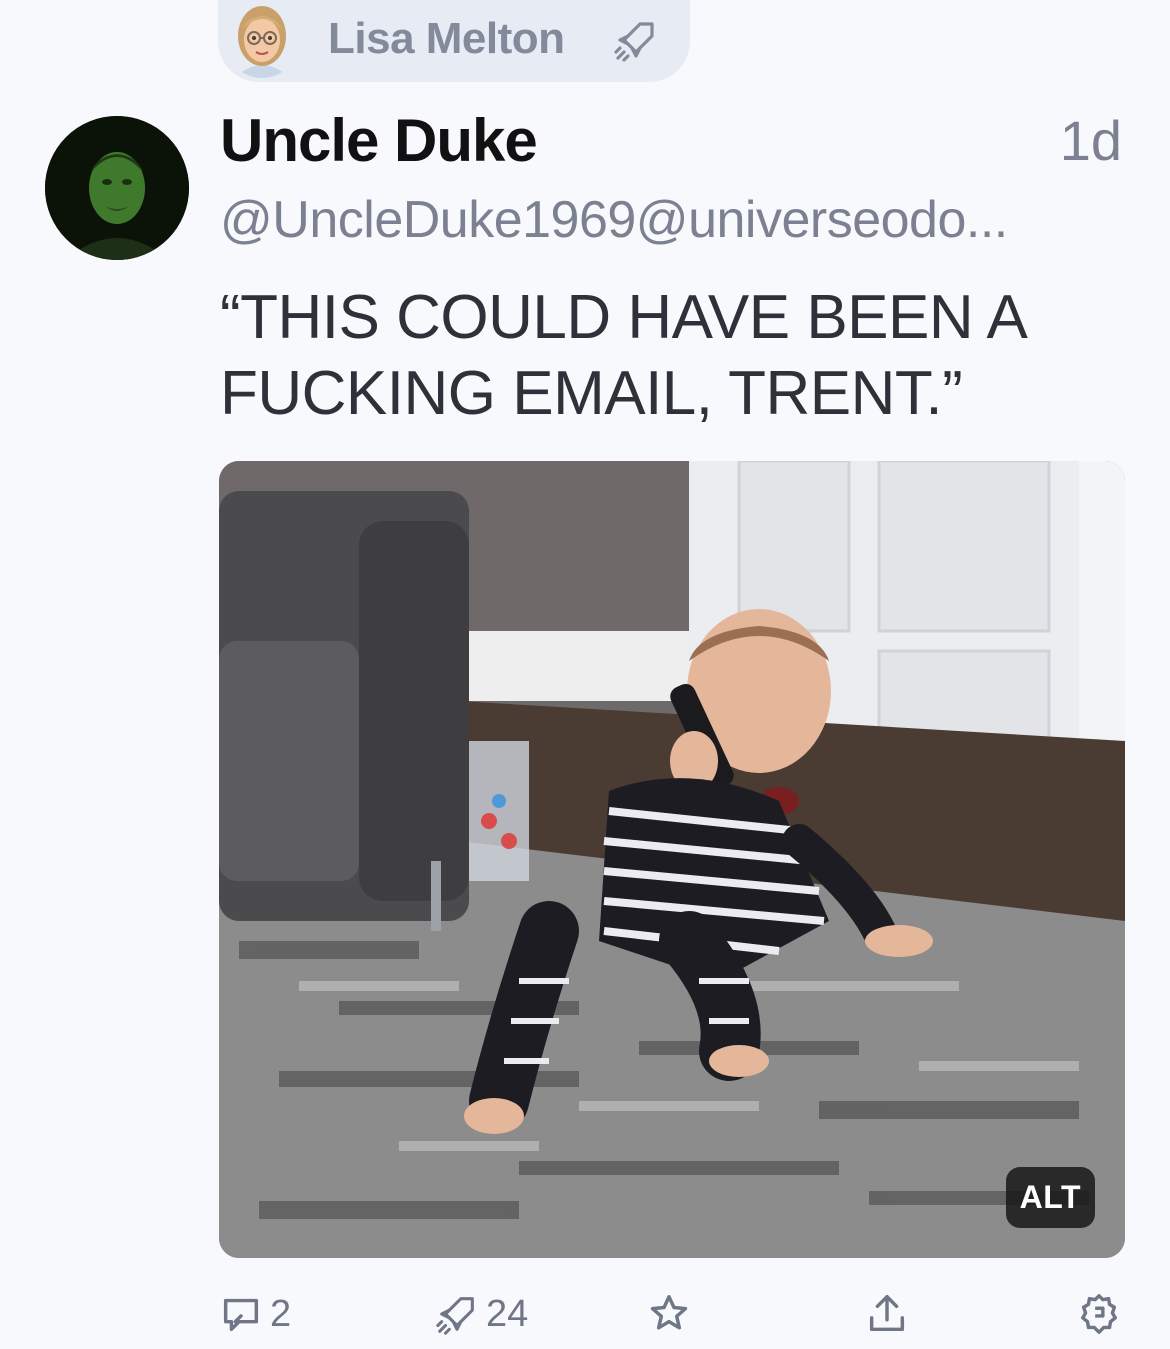 The image size is (1170, 1349). I want to click on post-content-line: “THIS COULD HAVE BEEN A, so click(624, 317).